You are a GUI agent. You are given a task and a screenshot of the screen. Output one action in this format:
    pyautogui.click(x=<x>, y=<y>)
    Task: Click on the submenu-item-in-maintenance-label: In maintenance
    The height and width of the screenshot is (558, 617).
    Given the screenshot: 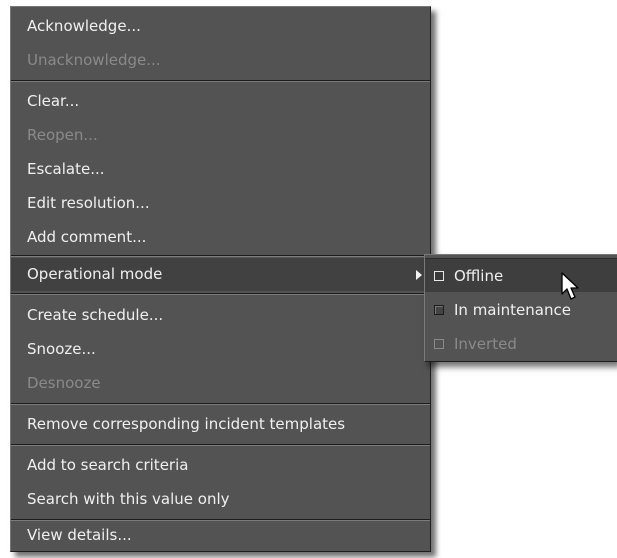 What is the action you would take?
    pyautogui.click(x=512, y=310)
    